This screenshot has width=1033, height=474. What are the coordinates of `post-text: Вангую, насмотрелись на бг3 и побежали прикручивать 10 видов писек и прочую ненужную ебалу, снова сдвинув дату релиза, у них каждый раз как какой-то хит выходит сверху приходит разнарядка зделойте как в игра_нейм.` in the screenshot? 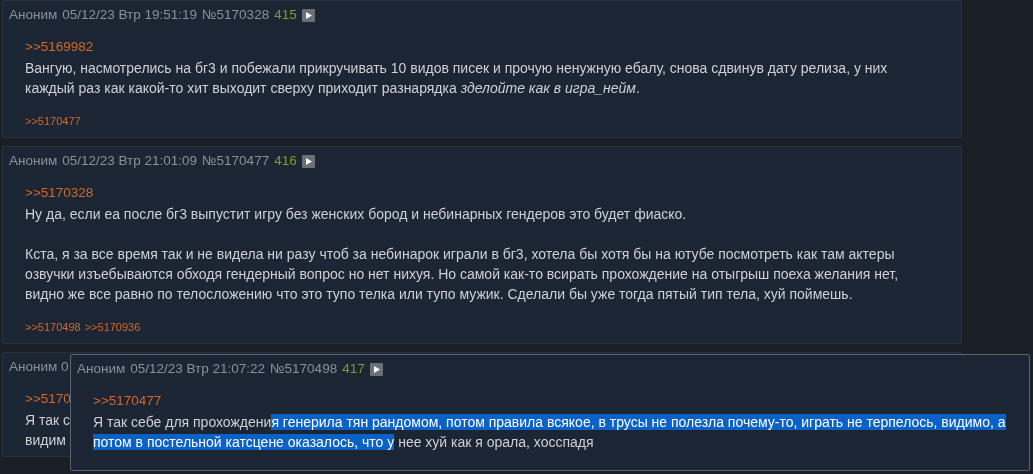 It's located at (457, 78).